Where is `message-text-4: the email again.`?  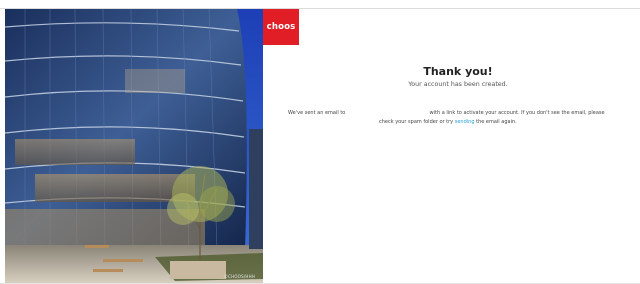 message-text-4: the email again. is located at coordinates (496, 122).